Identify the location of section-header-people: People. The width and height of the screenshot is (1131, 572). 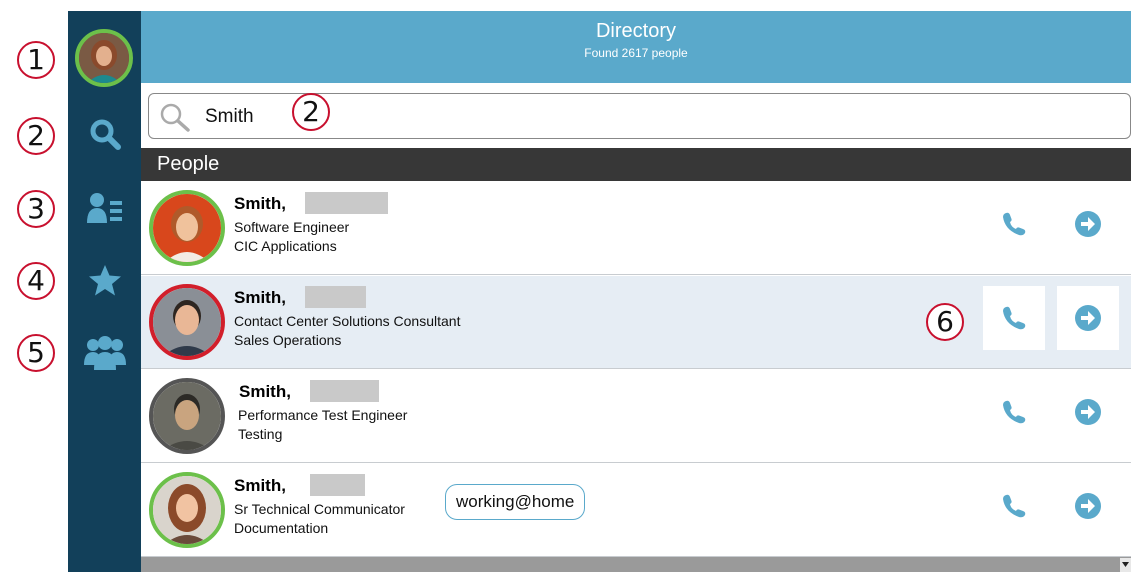
(636, 164).